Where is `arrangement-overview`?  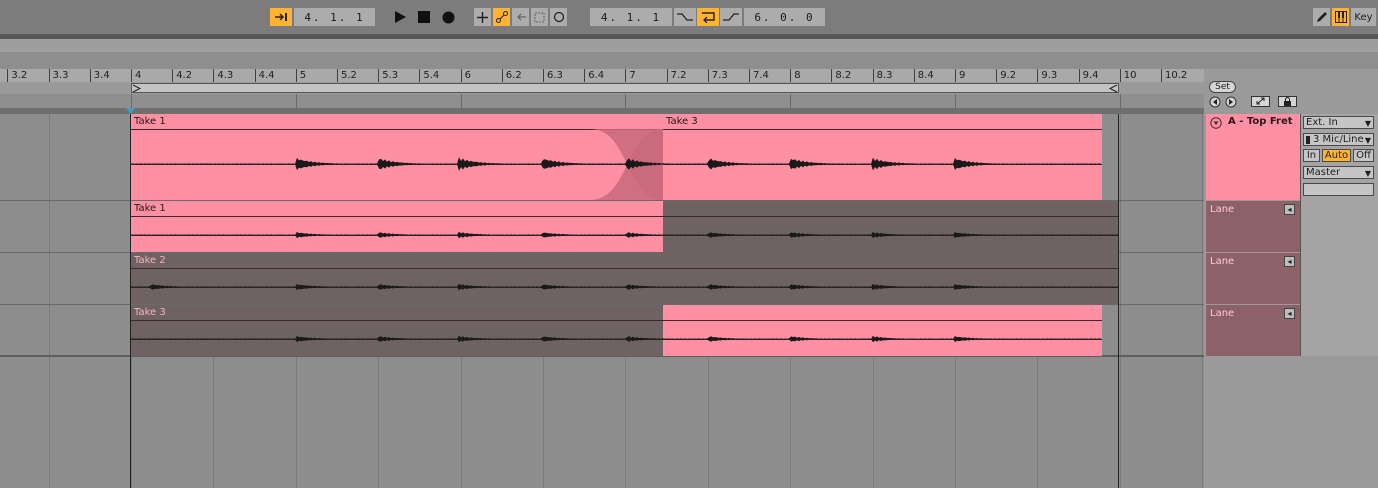 arrangement-overview is located at coordinates (689, 45).